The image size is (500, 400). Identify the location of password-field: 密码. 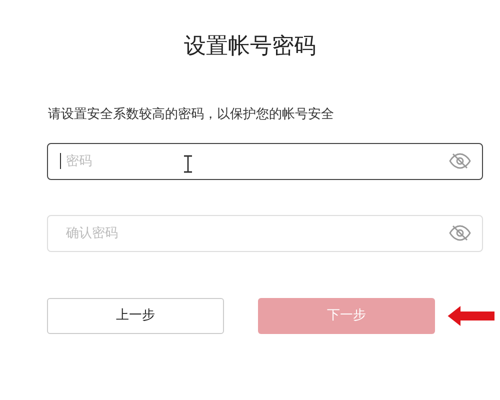
(265, 161).